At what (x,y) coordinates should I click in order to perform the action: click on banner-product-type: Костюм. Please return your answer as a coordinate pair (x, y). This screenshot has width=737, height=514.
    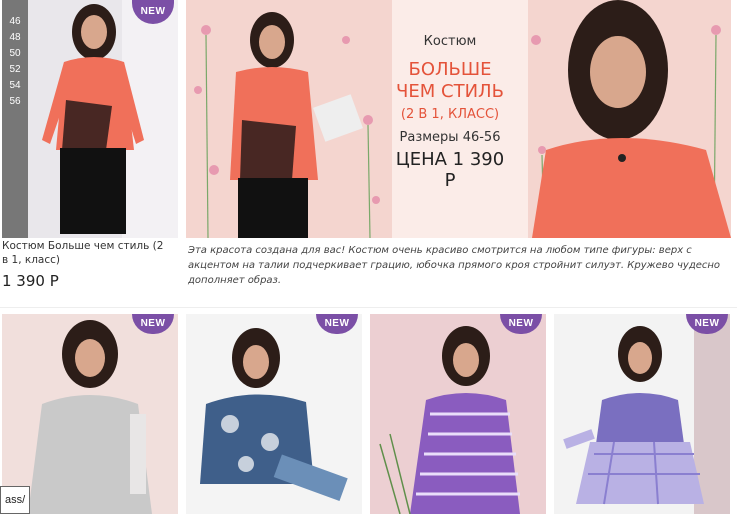
    Looking at the image, I should click on (450, 41).